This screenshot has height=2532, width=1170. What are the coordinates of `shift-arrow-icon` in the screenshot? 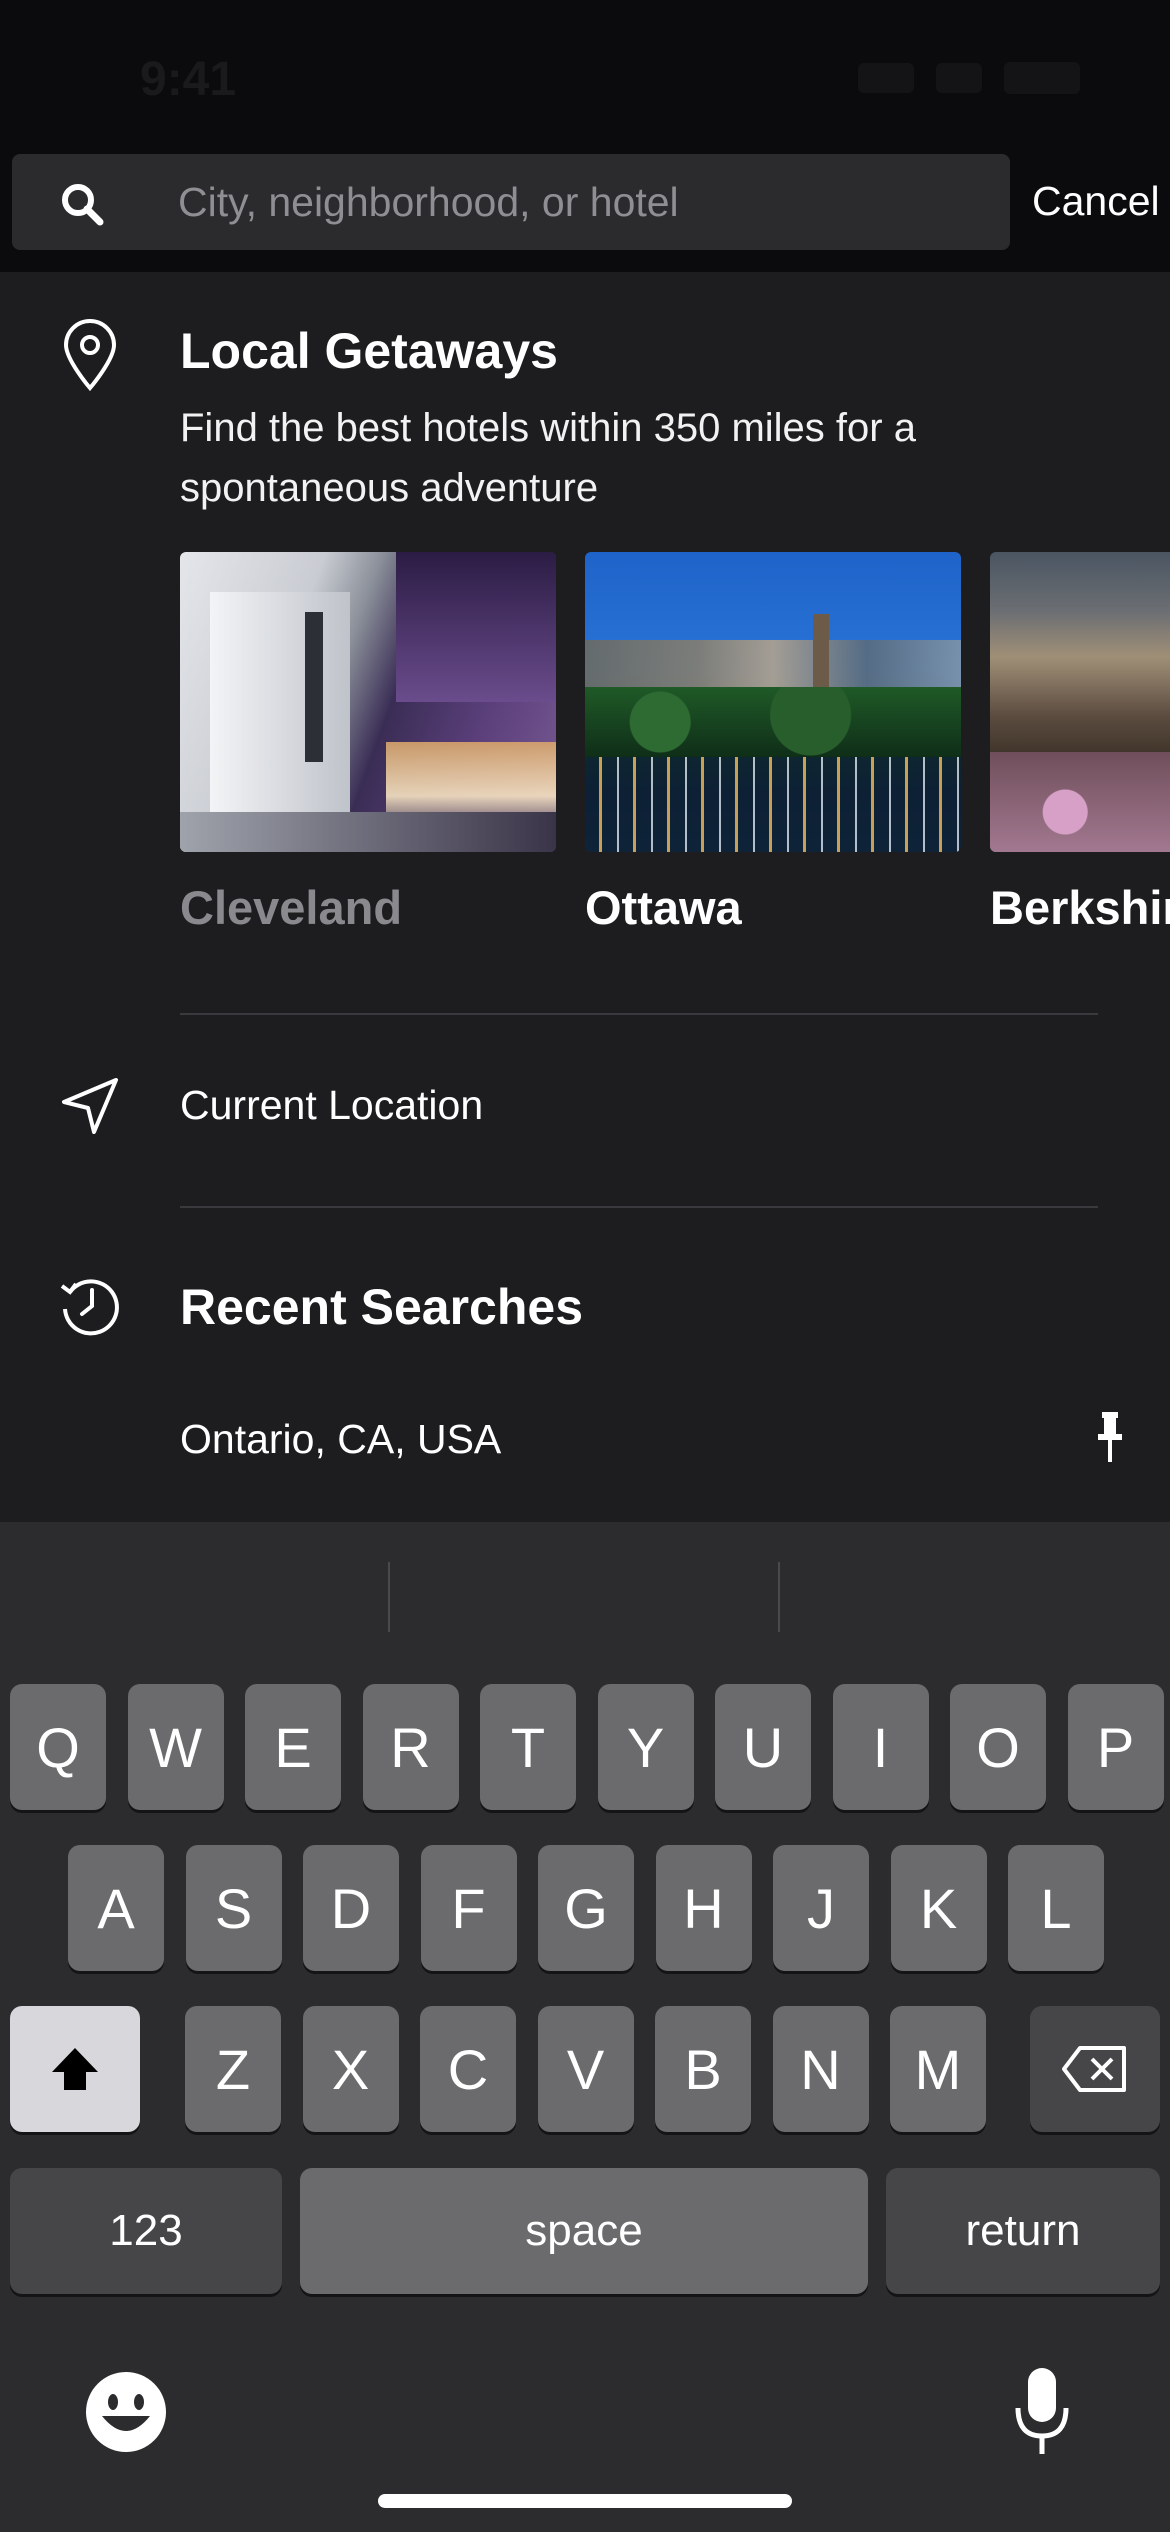 It's located at (75, 2069).